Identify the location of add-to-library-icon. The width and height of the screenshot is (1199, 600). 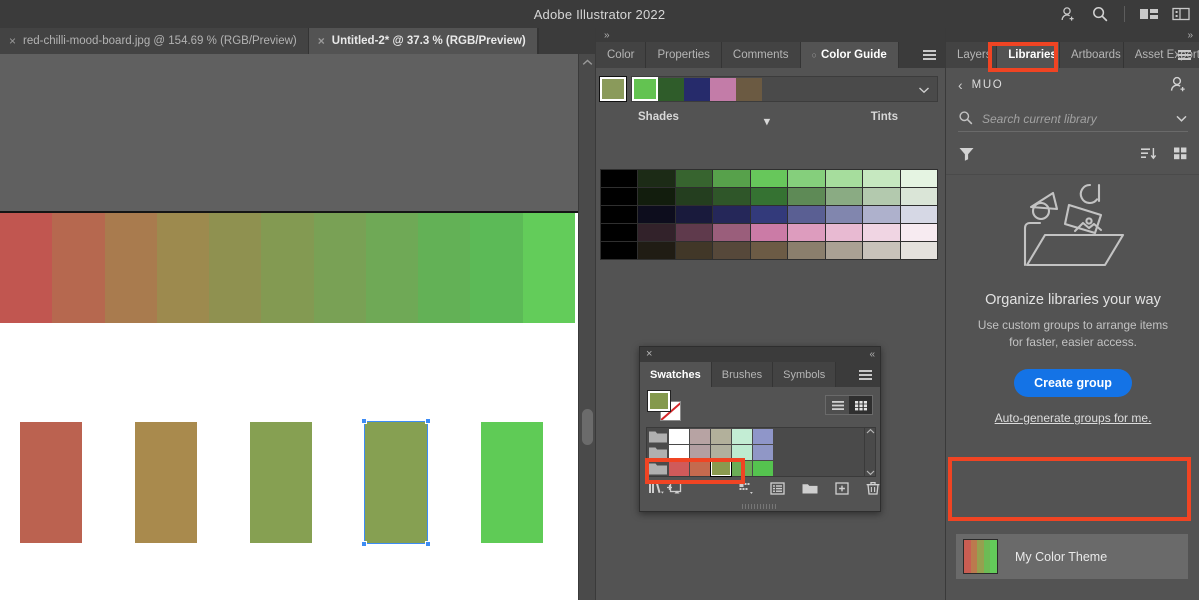
(675, 488).